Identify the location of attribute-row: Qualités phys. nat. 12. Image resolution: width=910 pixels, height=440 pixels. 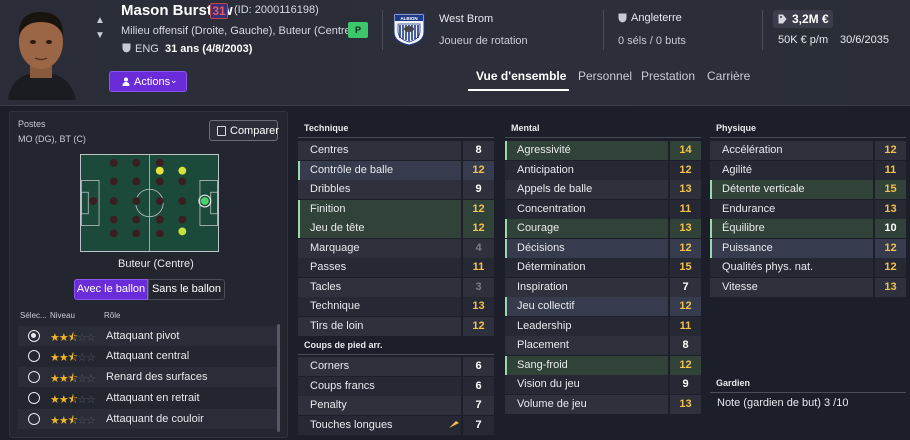
(808, 267).